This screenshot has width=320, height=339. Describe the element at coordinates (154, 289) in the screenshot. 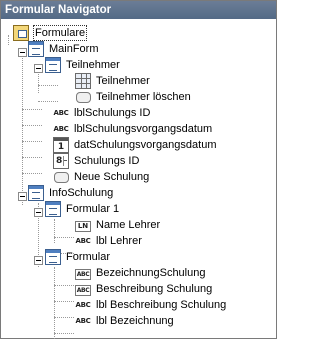

I see `tree-node-label: Beschreibung Schulung` at that location.